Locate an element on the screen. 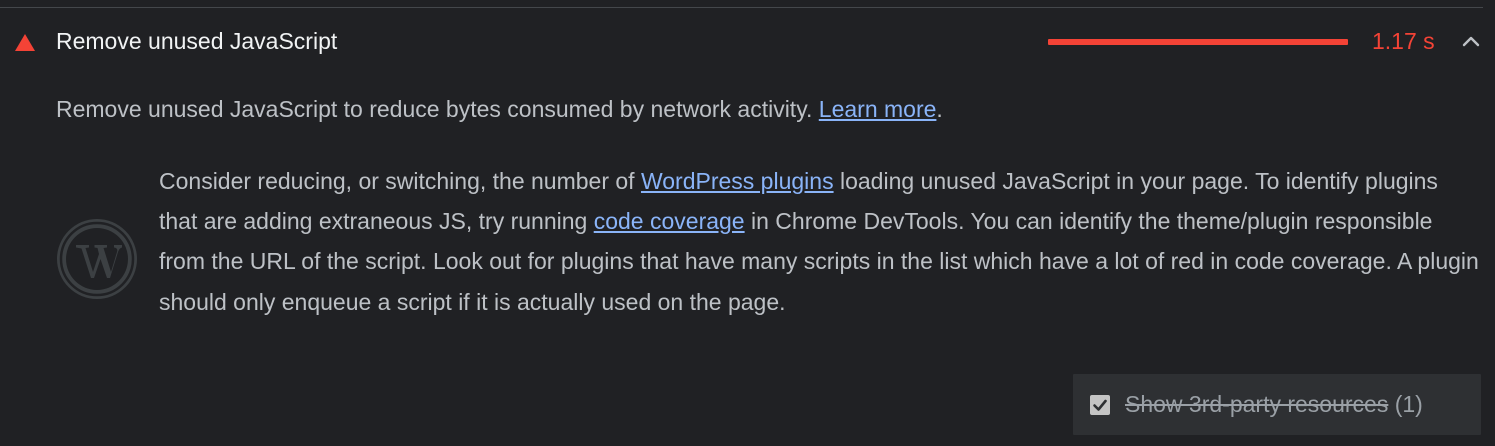 The image size is (1495, 446). third-party-filter: Show 3rd-party resources (1) is located at coordinates (1277, 404).